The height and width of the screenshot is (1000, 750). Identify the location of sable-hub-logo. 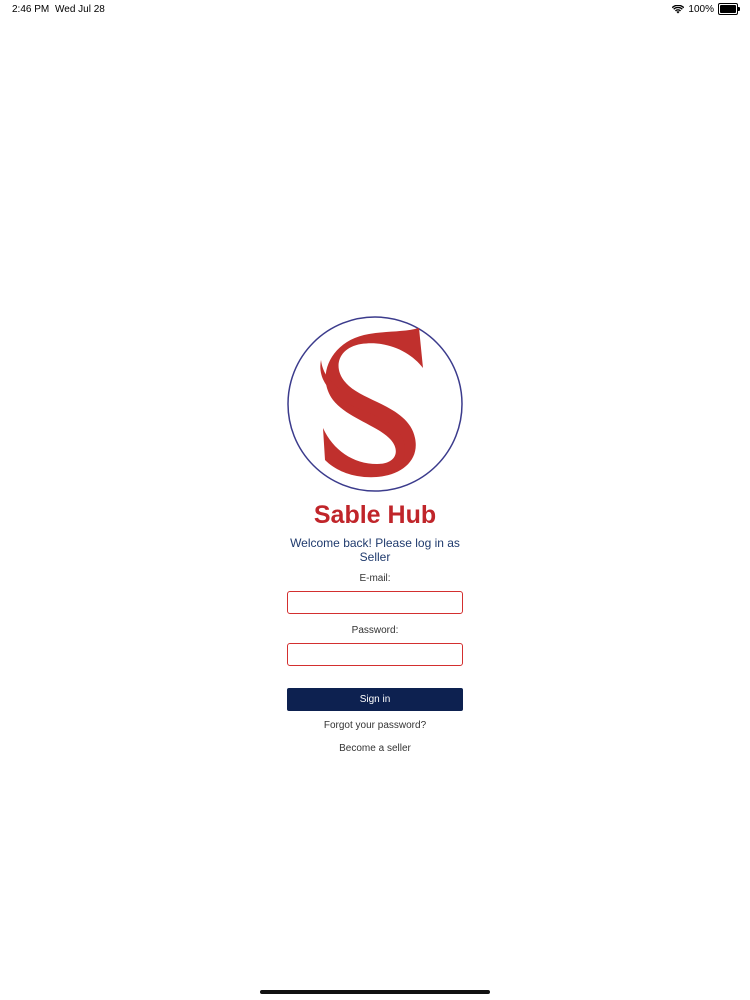
(375, 404).